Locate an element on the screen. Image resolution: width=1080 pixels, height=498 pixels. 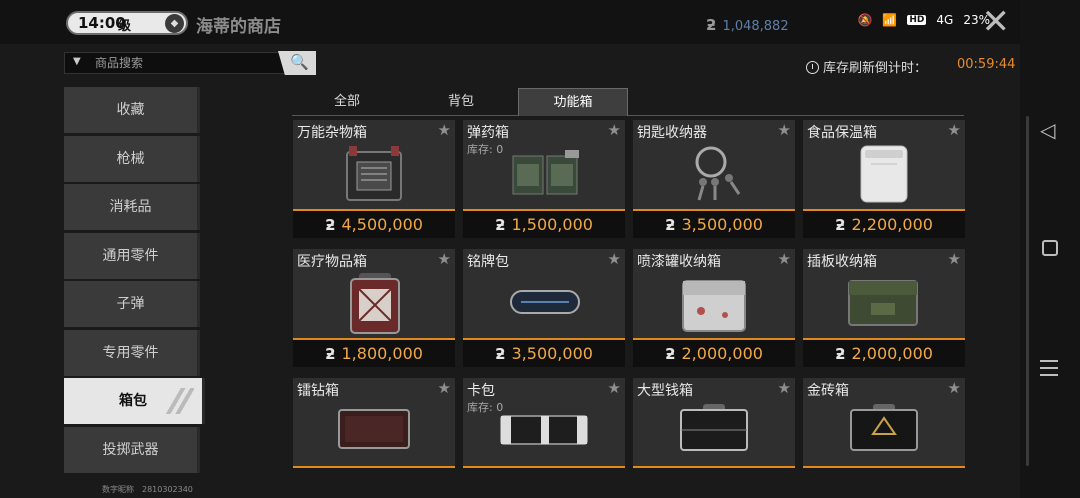
product-card: 食品保温箱 ★ ƻ 2,200,000 is located at coordinates (884, 179).